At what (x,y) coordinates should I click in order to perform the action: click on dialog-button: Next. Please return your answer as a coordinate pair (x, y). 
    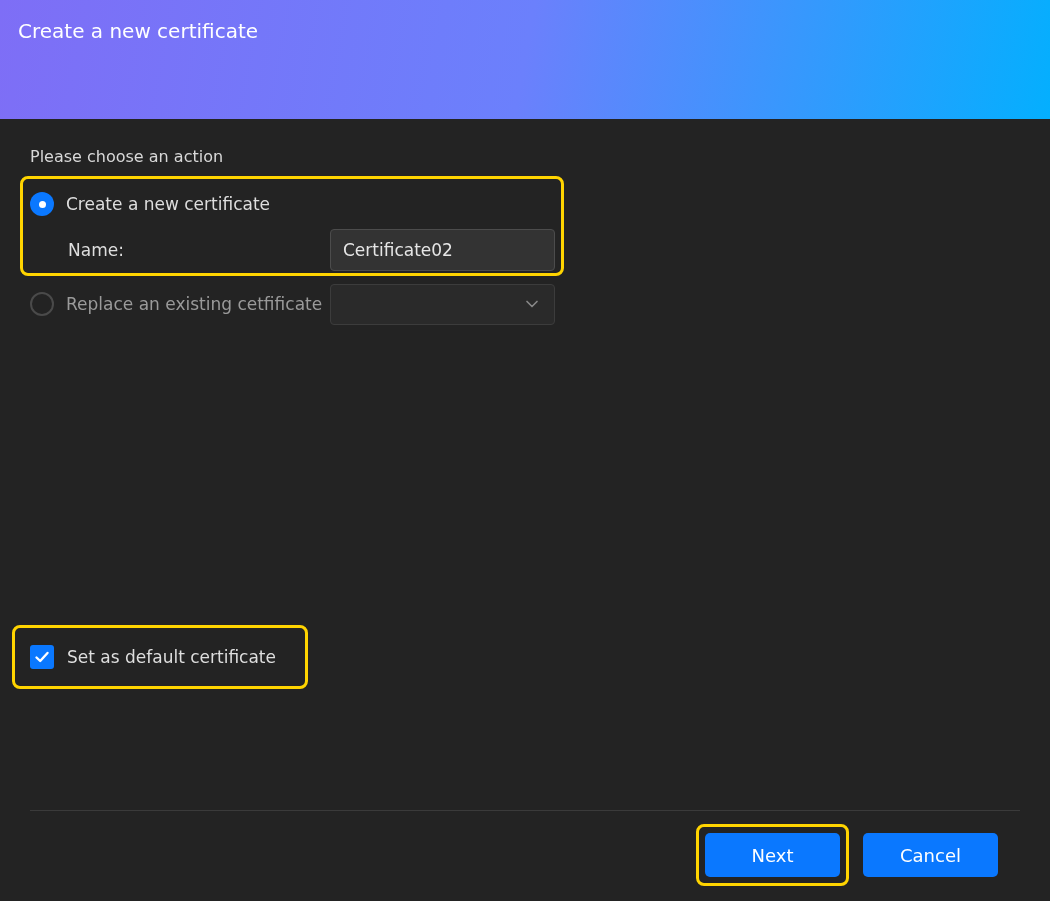
    Looking at the image, I should click on (772, 855).